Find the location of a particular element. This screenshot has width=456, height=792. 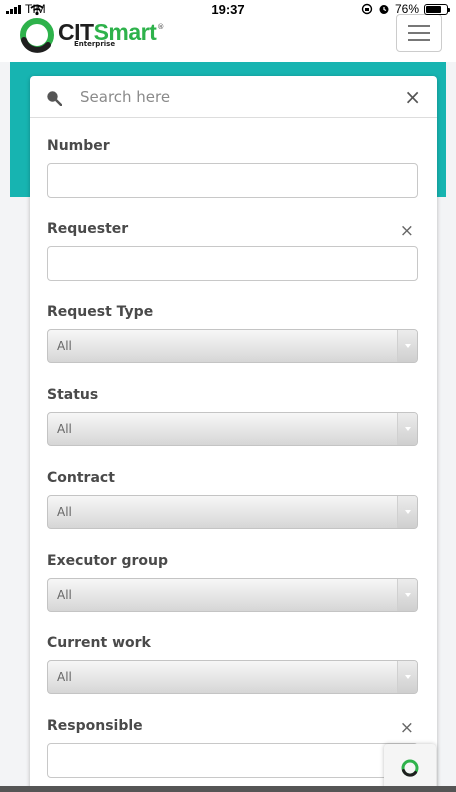

number-input is located at coordinates (232, 180).